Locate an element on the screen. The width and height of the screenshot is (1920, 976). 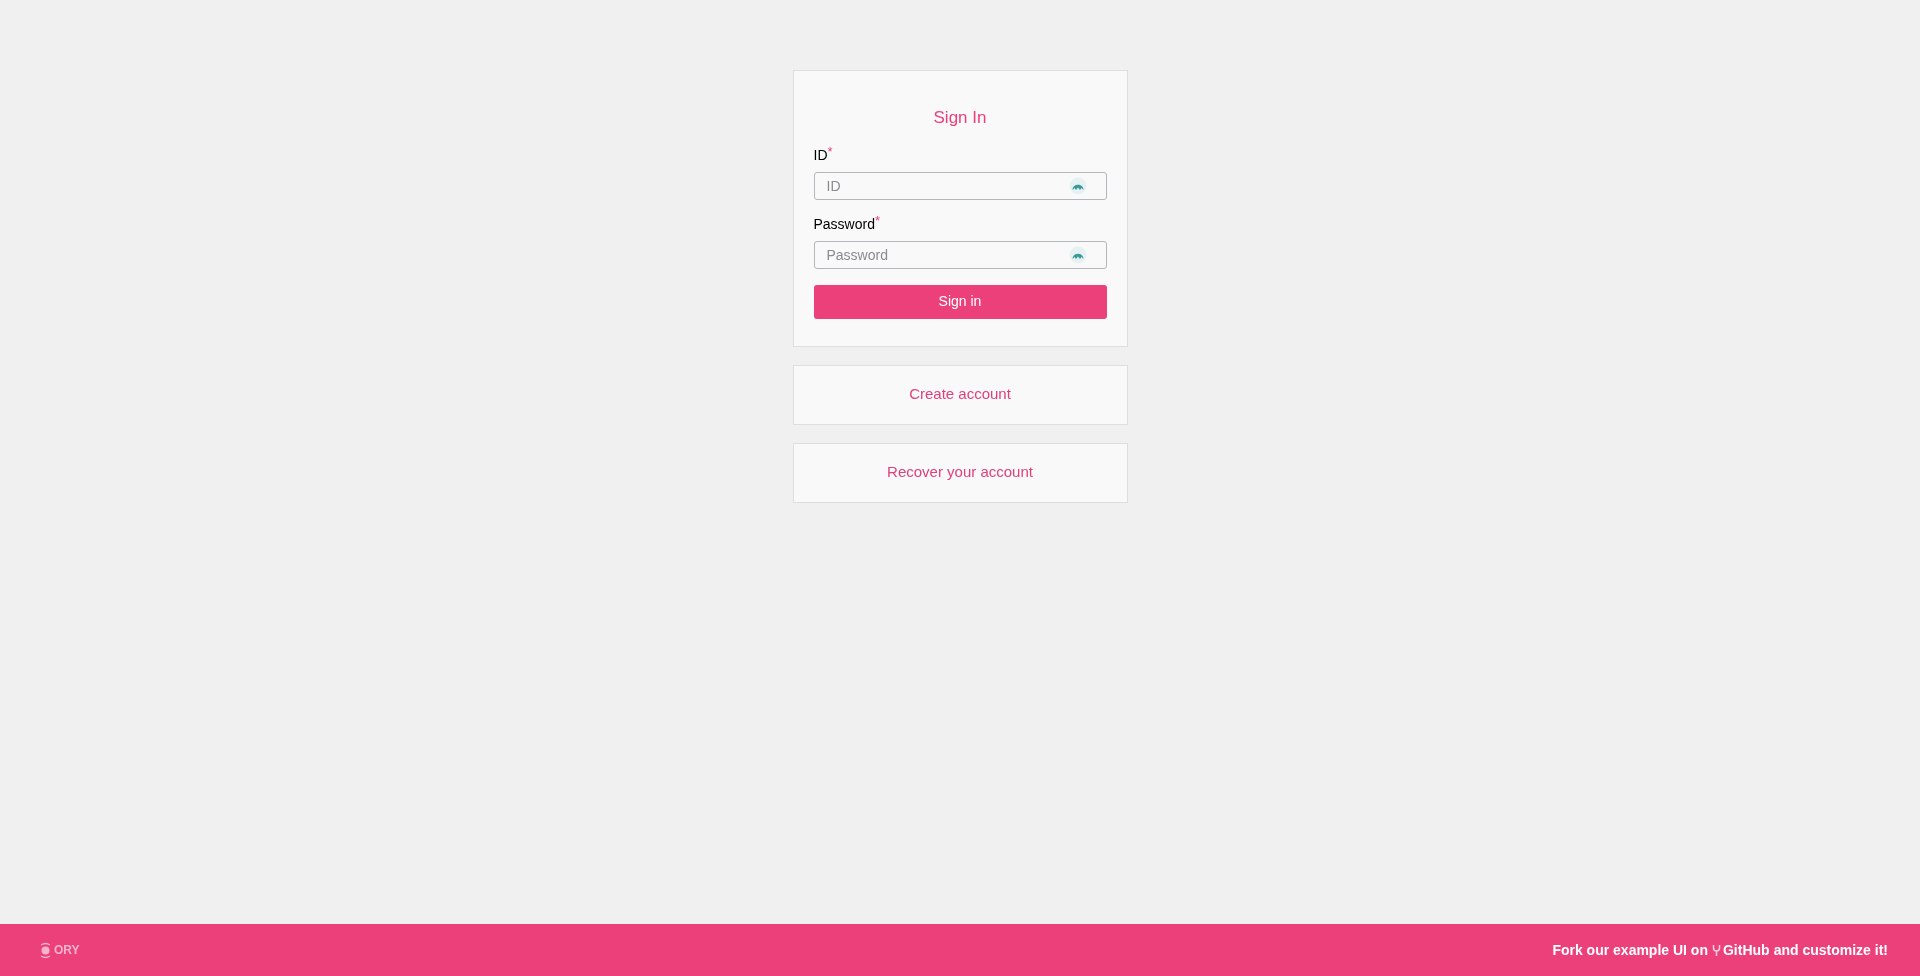
input-field: Password is located at coordinates (960, 254).